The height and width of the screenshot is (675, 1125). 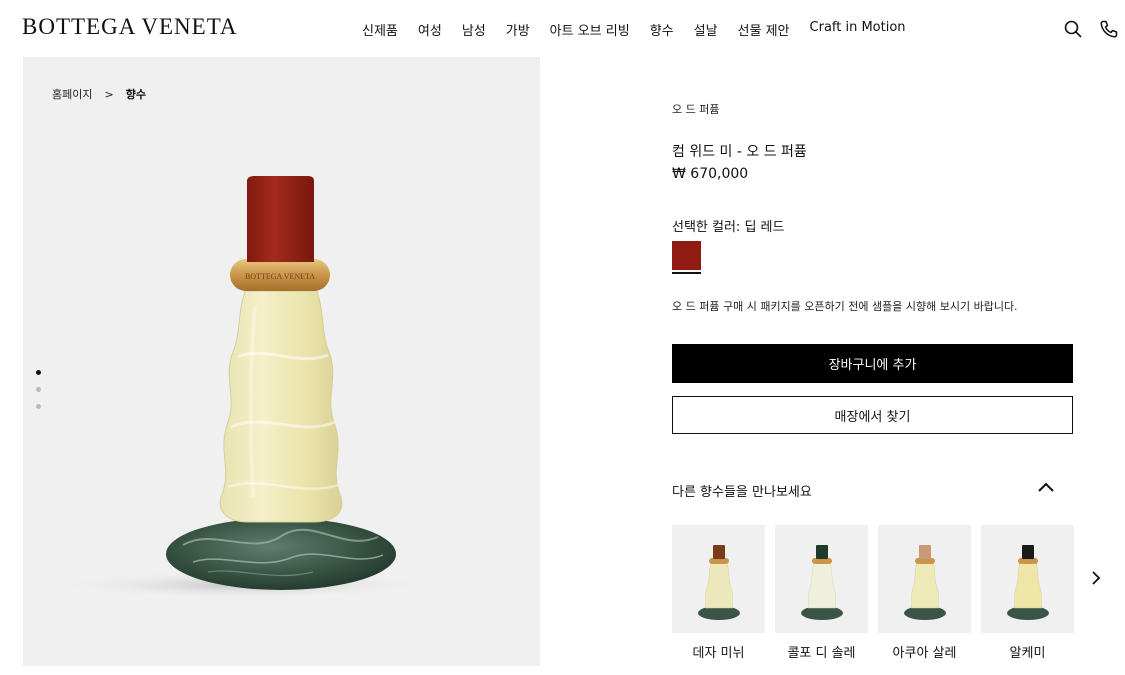 What do you see at coordinates (718, 653) in the screenshot?
I see `related-item-name: 데자 미뉘` at bounding box center [718, 653].